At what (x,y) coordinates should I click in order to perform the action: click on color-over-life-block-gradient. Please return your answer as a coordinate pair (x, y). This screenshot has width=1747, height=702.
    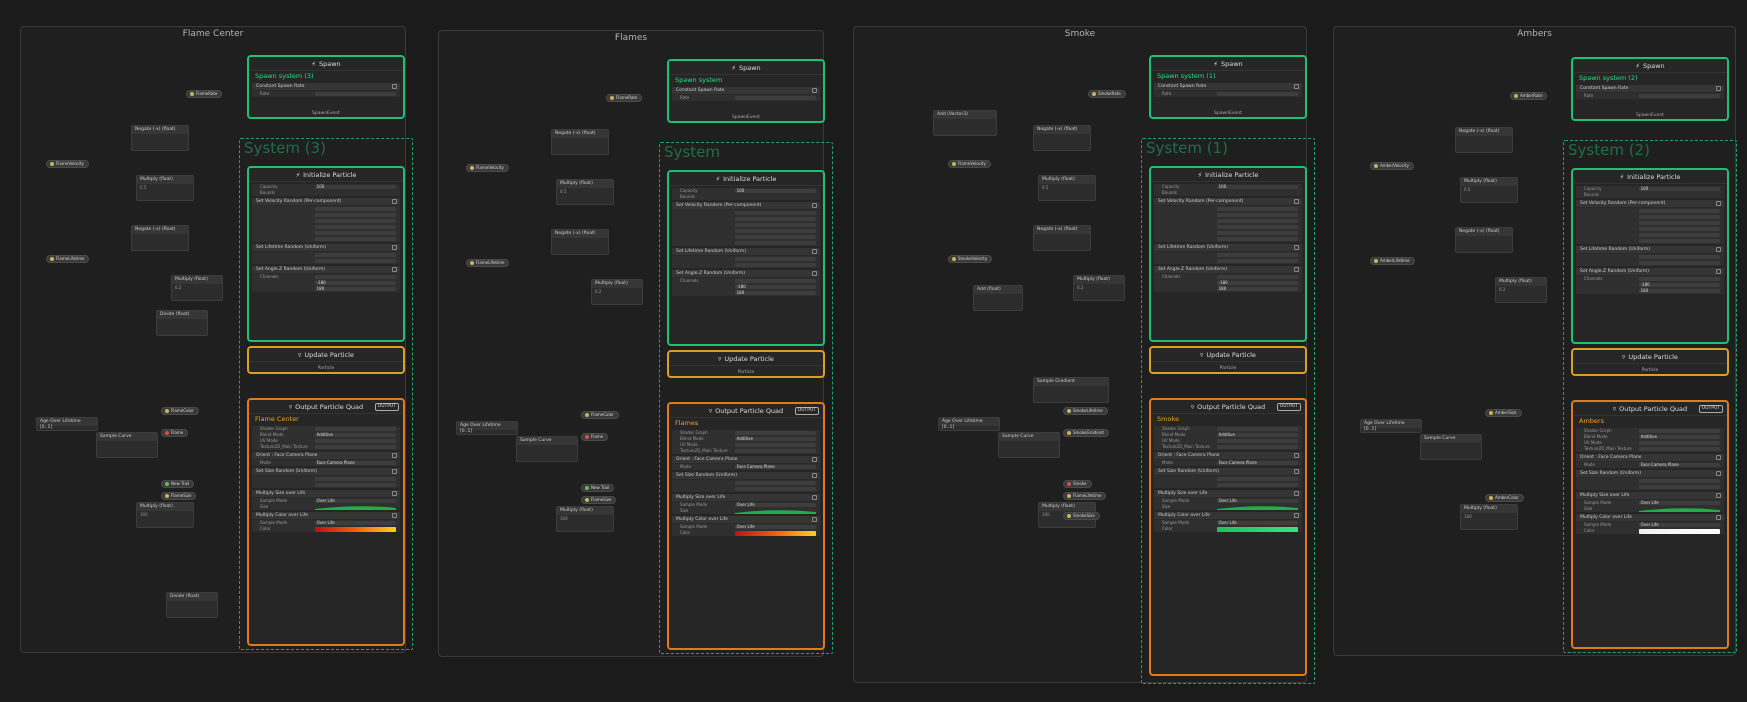
    Looking at the image, I should click on (1257, 529).